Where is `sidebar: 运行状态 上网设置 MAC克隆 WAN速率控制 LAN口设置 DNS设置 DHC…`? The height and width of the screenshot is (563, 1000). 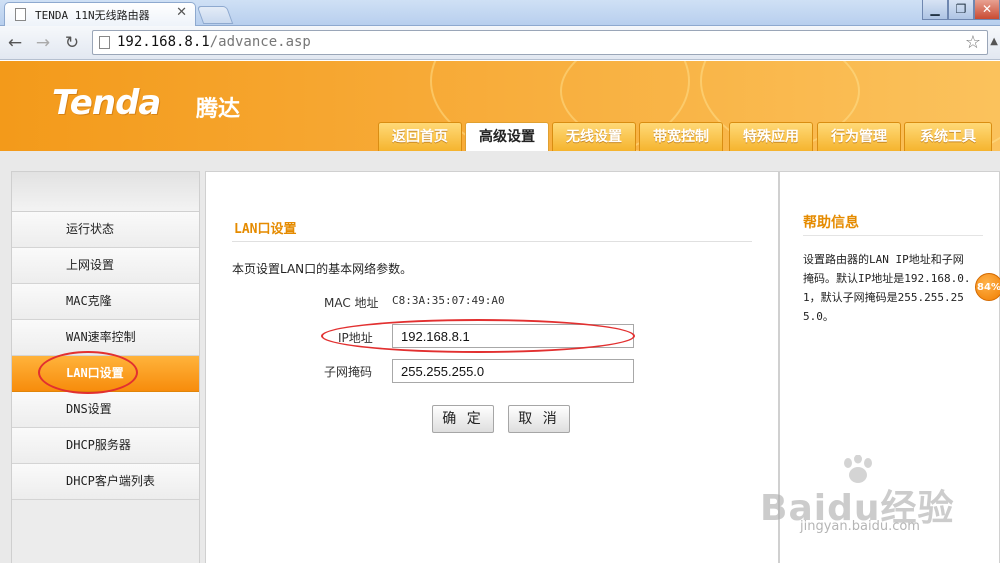 sidebar: 运行状态 上网设置 MAC克隆 WAN速率控制 LAN口设置 DNS设置 DHC… is located at coordinates (105, 367).